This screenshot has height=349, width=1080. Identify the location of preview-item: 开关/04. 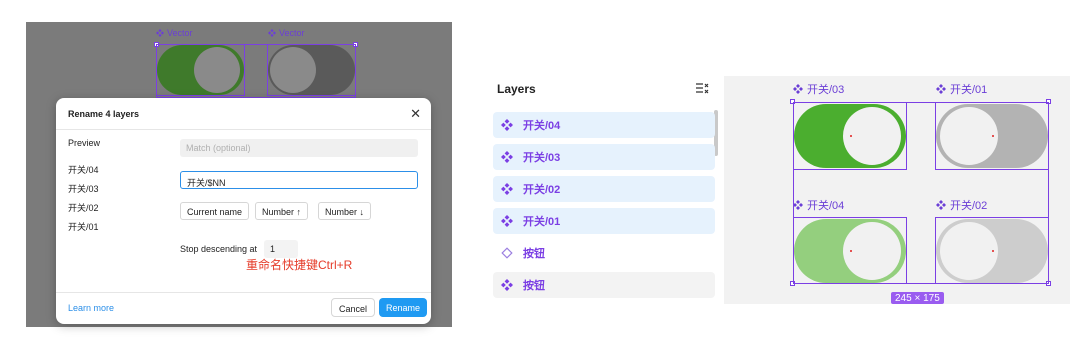
(83, 170).